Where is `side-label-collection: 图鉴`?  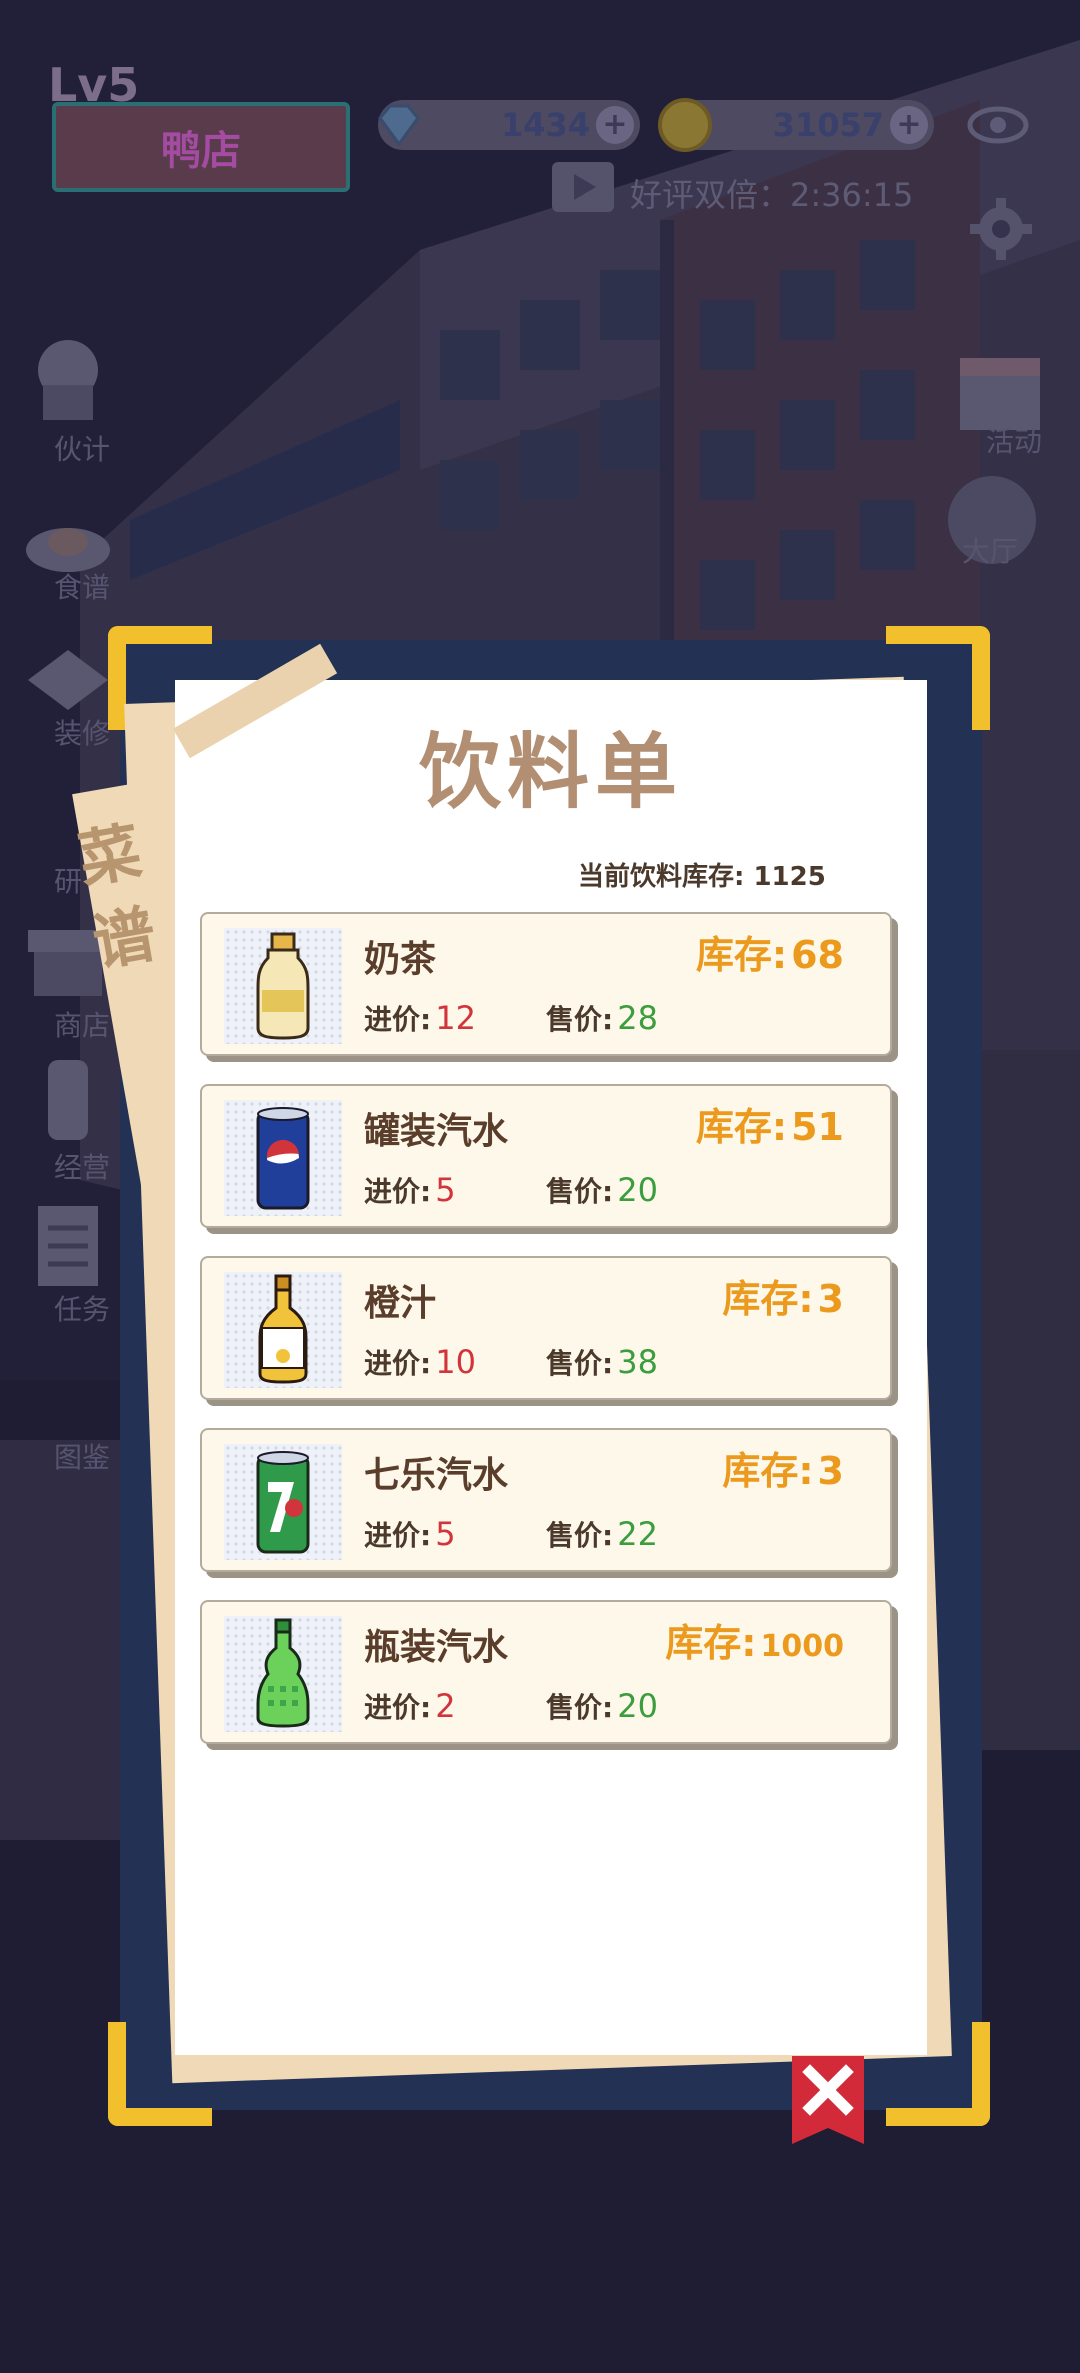 side-label-collection: 图鉴 is located at coordinates (82, 1457).